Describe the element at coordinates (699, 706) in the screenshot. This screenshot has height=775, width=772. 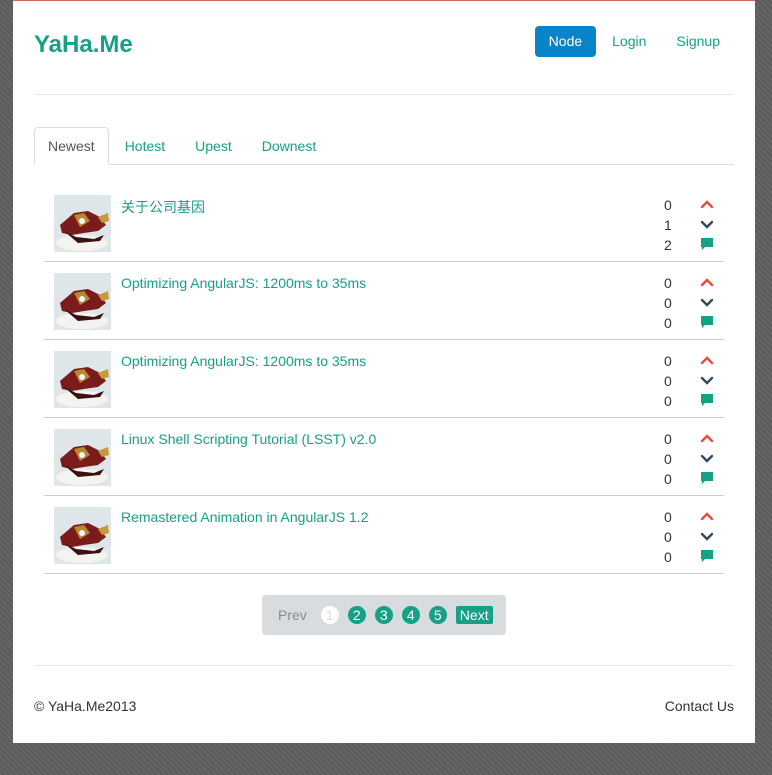
I see `contact-link: Contact Us` at that location.